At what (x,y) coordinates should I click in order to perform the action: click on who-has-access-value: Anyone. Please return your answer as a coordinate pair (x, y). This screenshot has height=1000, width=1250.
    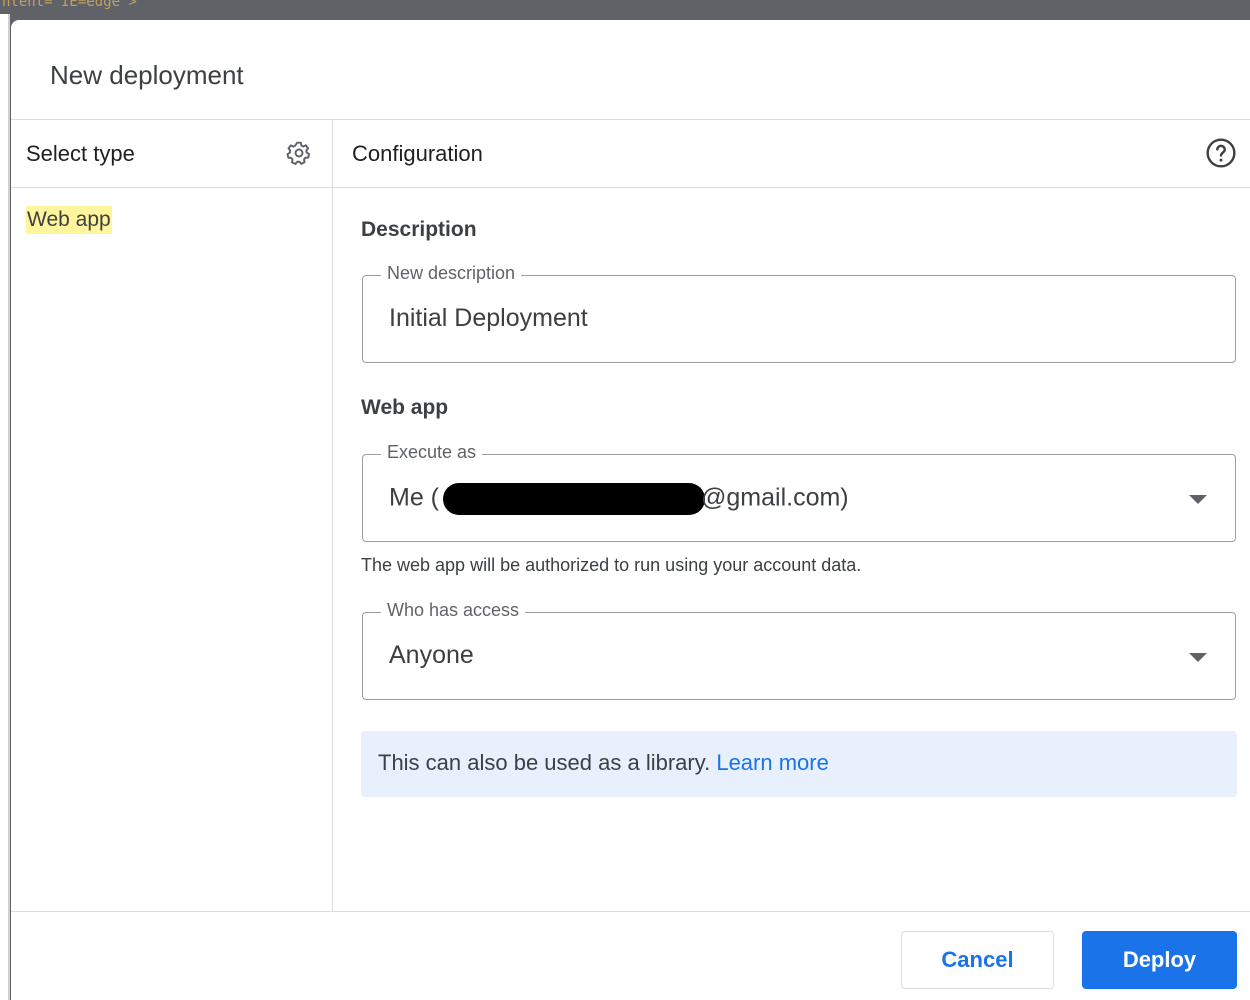
    Looking at the image, I should click on (431, 655).